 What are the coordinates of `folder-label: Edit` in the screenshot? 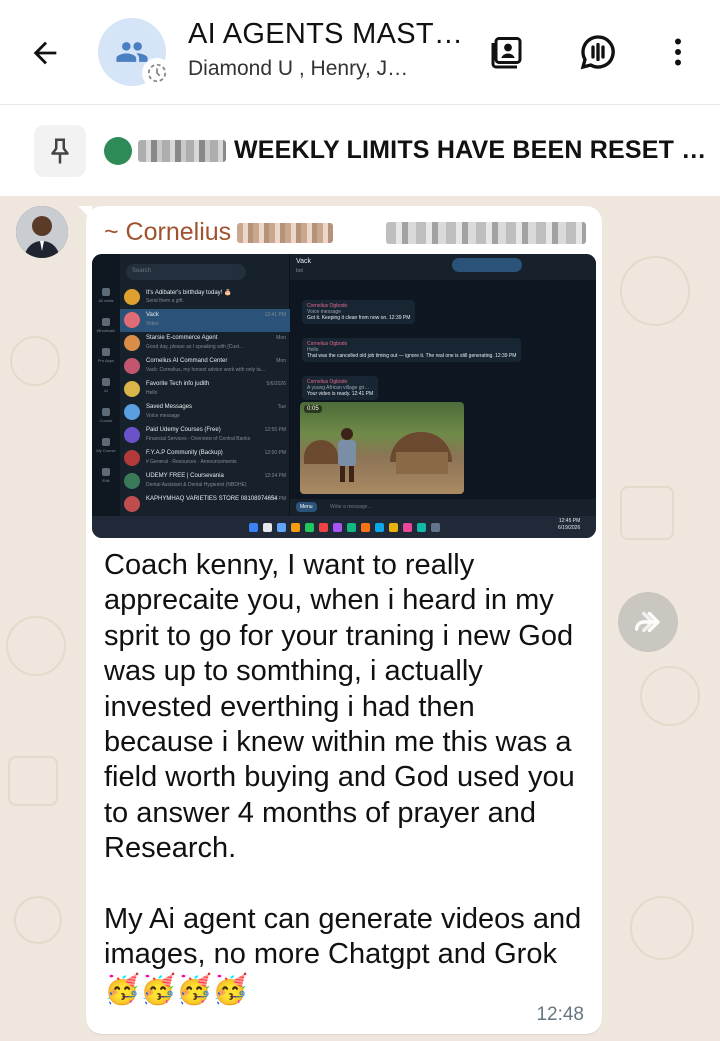 It's located at (106, 475).